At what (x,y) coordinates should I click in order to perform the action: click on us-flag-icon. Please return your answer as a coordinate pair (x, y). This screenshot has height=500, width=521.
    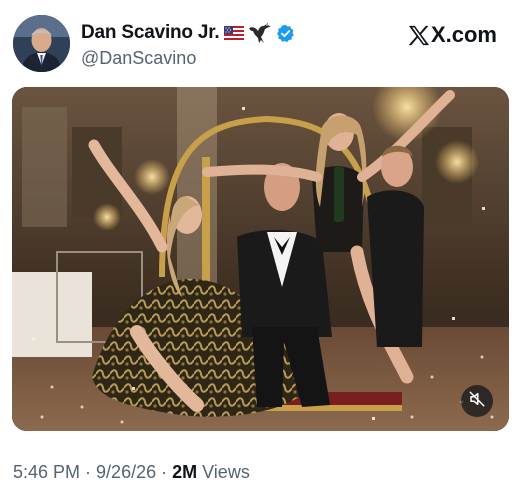
    Looking at the image, I should click on (233, 33).